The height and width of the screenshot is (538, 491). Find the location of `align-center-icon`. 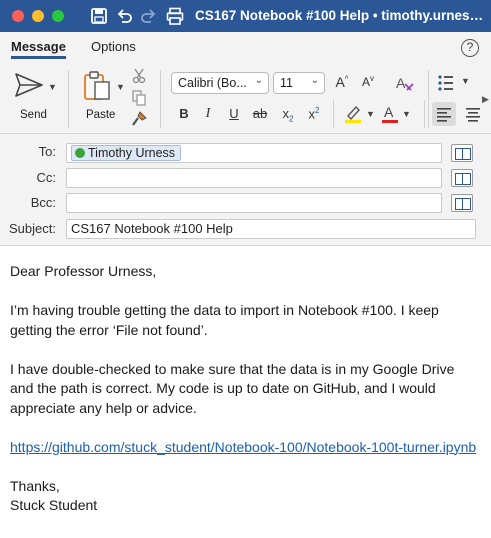

align-center-icon is located at coordinates (473, 114).